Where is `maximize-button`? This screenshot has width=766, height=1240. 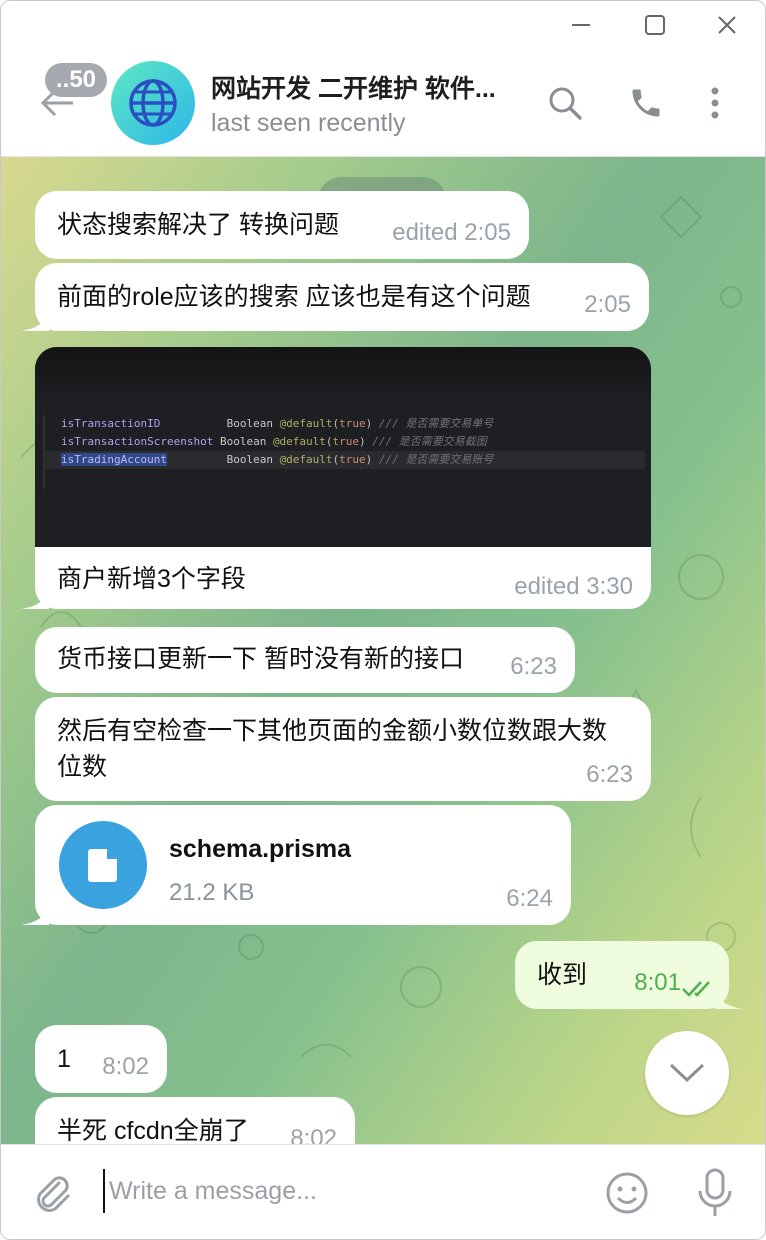
maximize-button is located at coordinates (655, 25).